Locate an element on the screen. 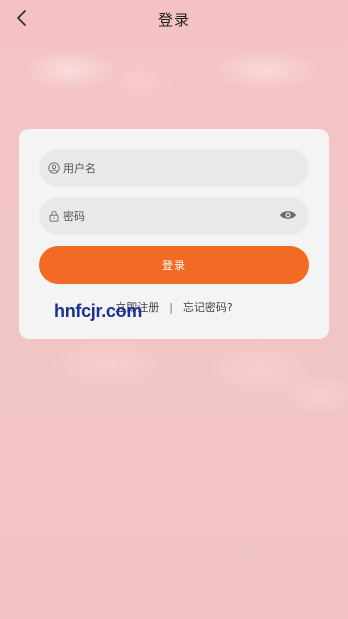 The image size is (348, 619). back-button is located at coordinates (21, 18).